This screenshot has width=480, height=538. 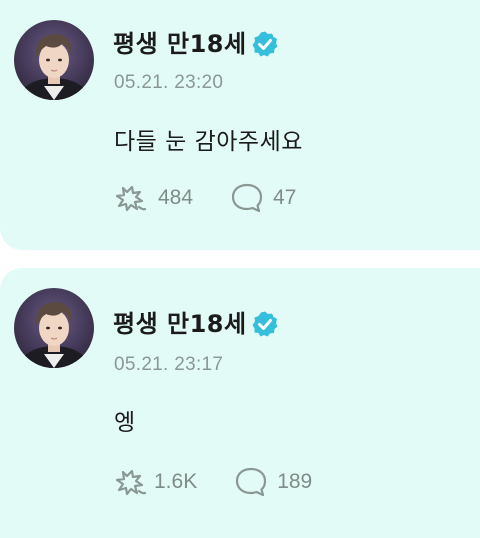 What do you see at coordinates (204, 198) in the screenshot?
I see `post-actions: 484 47` at bounding box center [204, 198].